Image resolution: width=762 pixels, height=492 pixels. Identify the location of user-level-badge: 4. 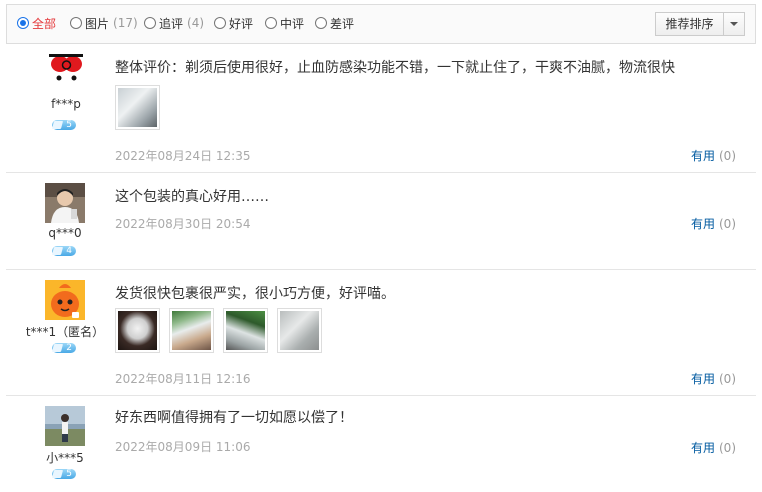
(64, 251).